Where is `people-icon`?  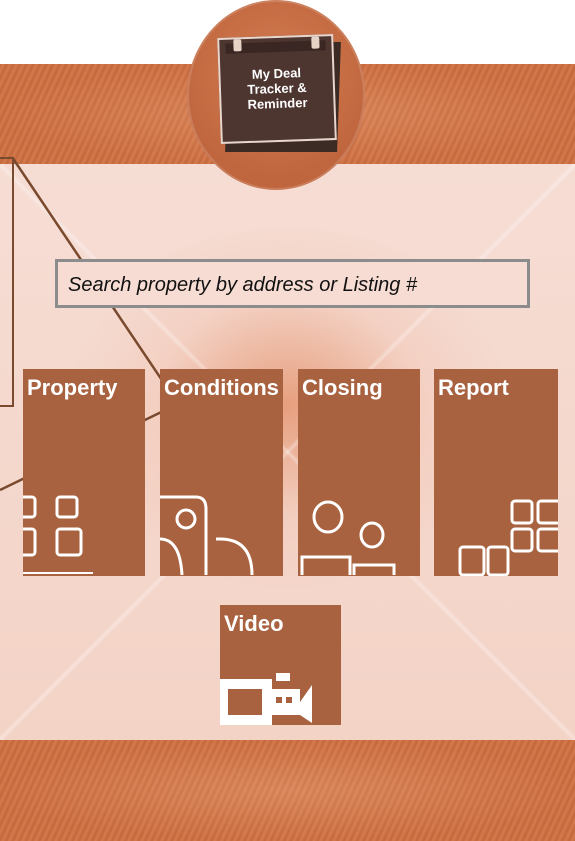
people-icon is located at coordinates (348, 537).